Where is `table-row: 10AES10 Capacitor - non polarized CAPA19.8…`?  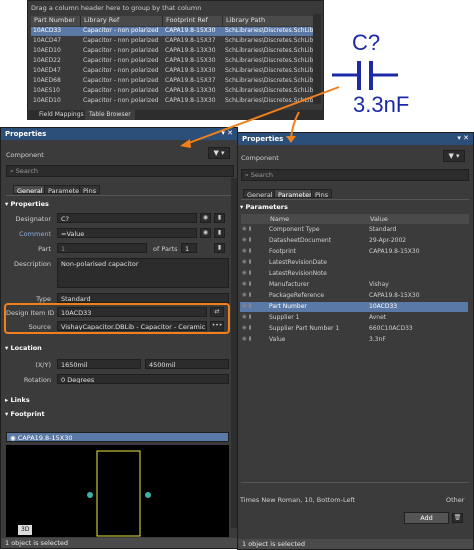 table-row: 10AES10 Capacitor - non polarized CAPA19.8… is located at coordinates (176, 91).